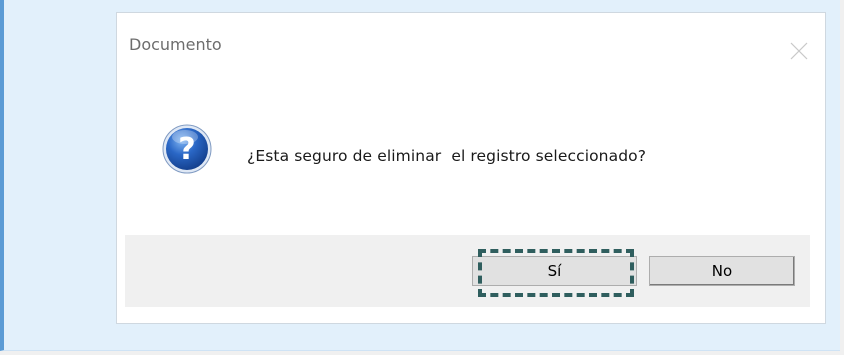  Describe the element at coordinates (554, 271) in the screenshot. I see `yes-button: Sí` at that location.